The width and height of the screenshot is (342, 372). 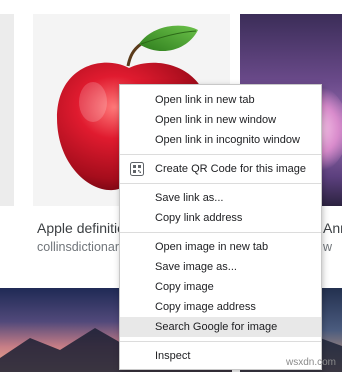 I want to click on menu-open-image-new-tab: Open image in new tab, so click(x=220, y=247).